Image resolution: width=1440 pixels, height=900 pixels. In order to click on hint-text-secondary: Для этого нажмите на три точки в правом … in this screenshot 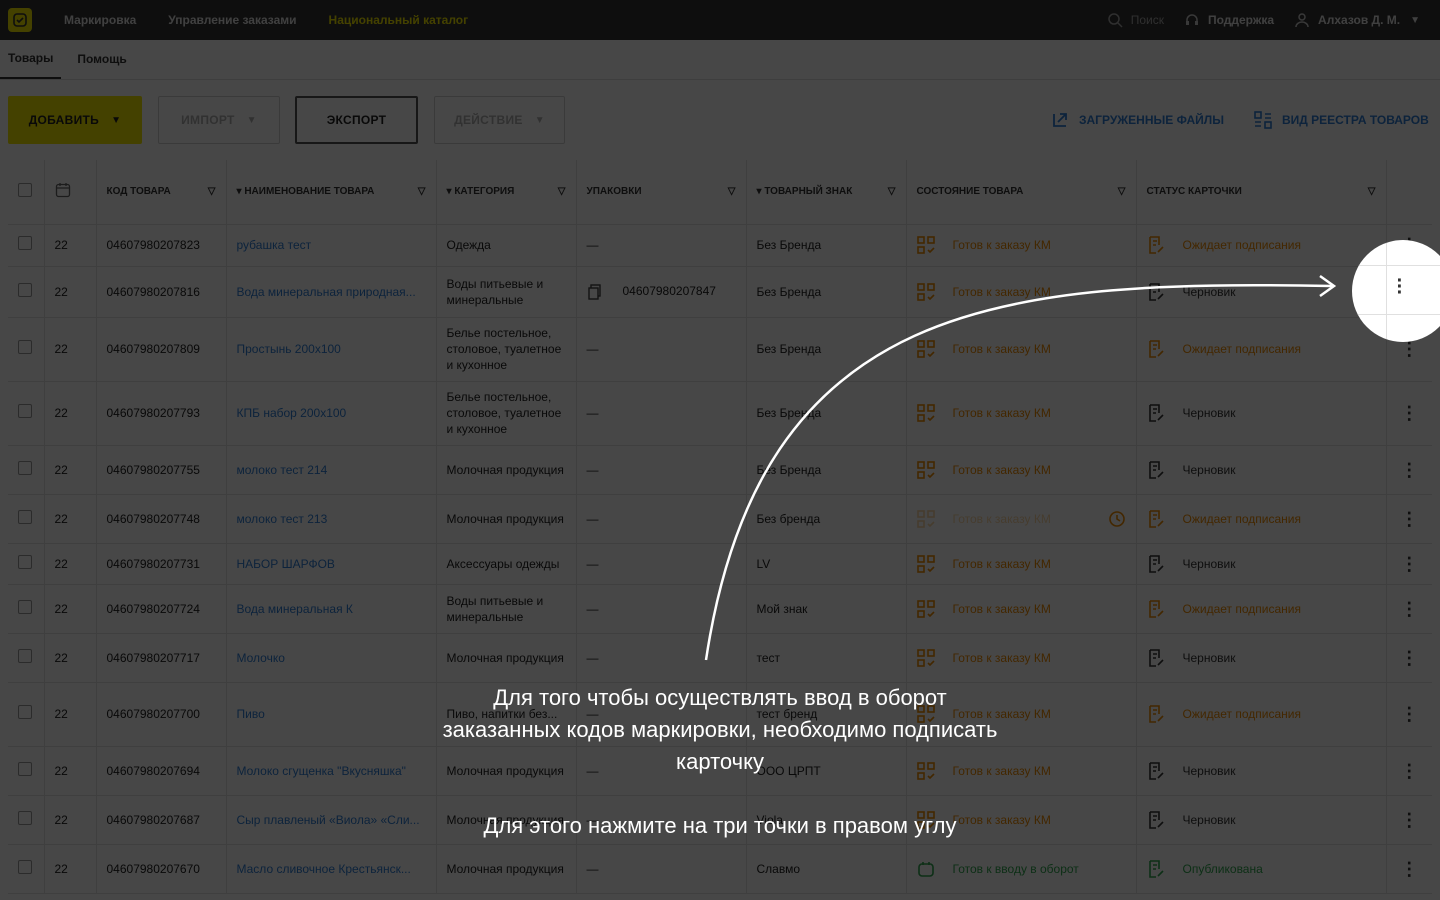, I will do `click(720, 825)`.